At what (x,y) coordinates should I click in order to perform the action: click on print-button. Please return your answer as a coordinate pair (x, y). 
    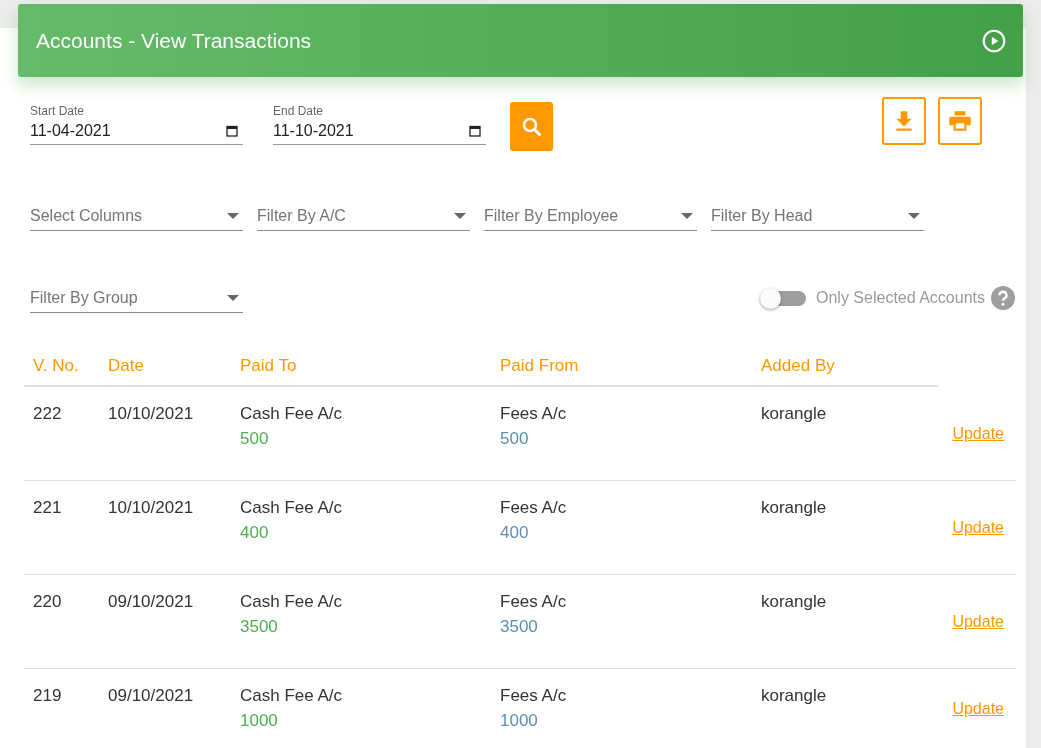
    Looking at the image, I should click on (960, 121).